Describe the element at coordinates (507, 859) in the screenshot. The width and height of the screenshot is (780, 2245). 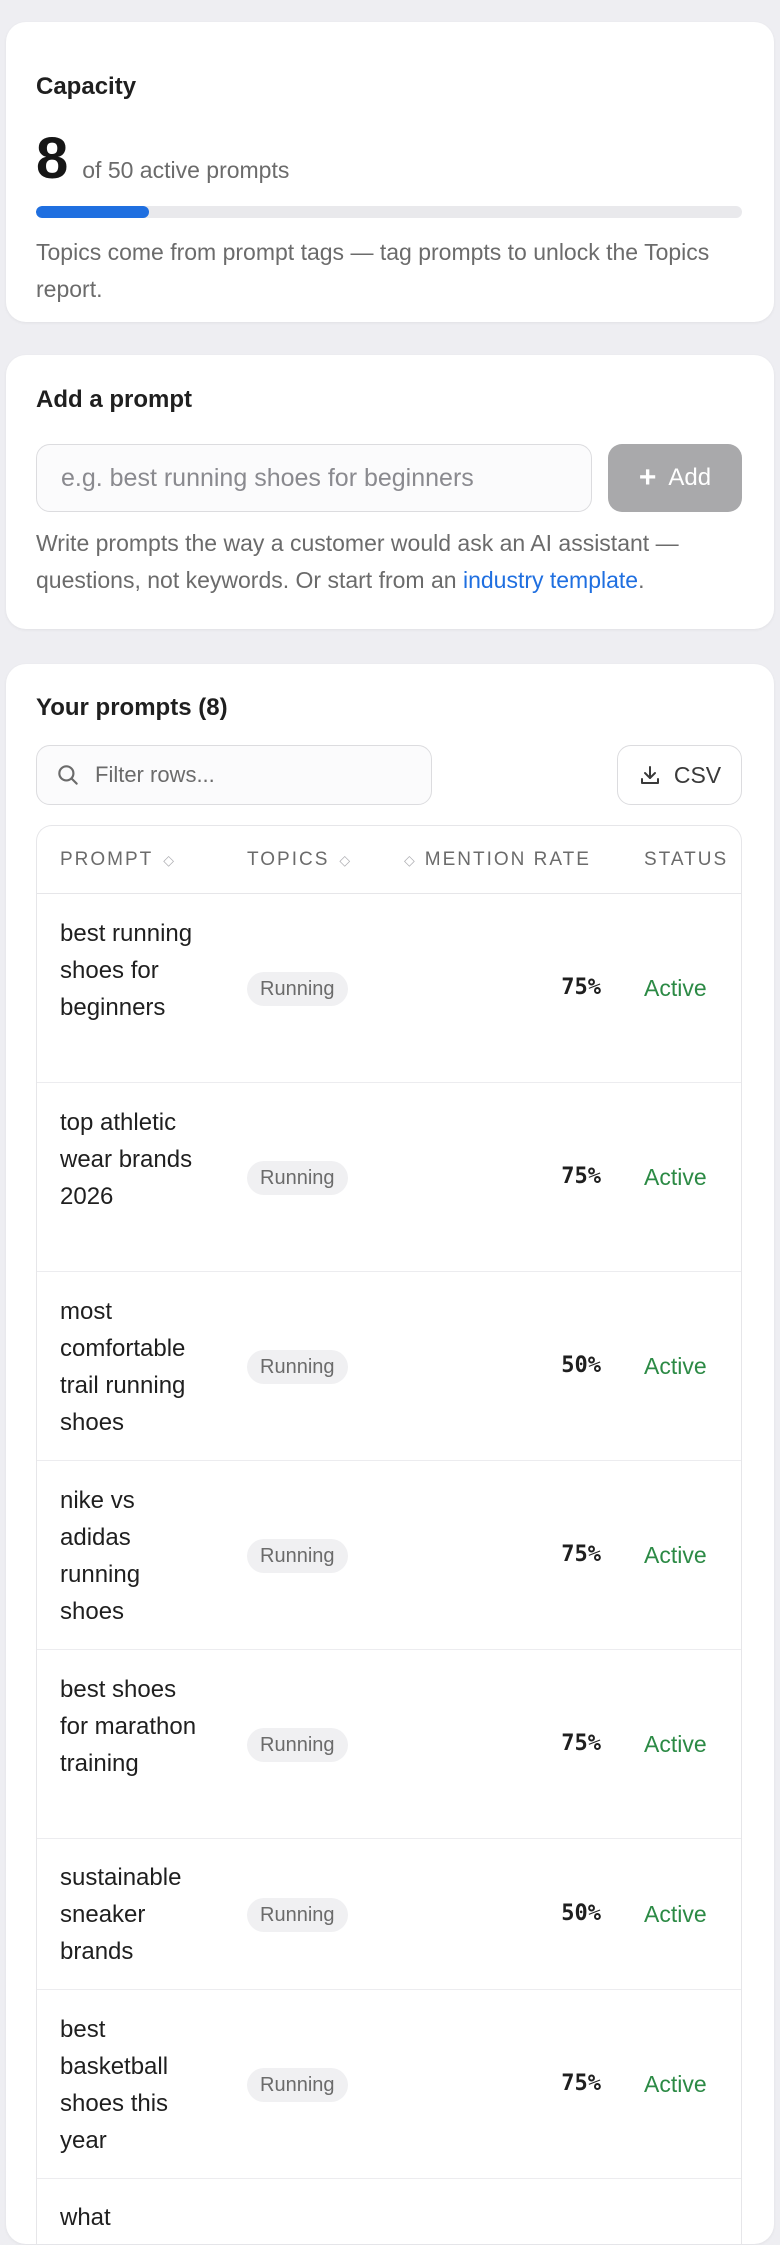
I see `column-label-mention-rate: MENTION RATE` at that location.